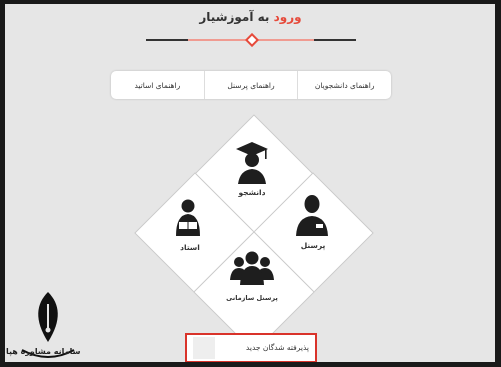 This screenshot has width=501, height=367. I want to click on tab-professor-guide: راهنمای اساتید, so click(157, 85).